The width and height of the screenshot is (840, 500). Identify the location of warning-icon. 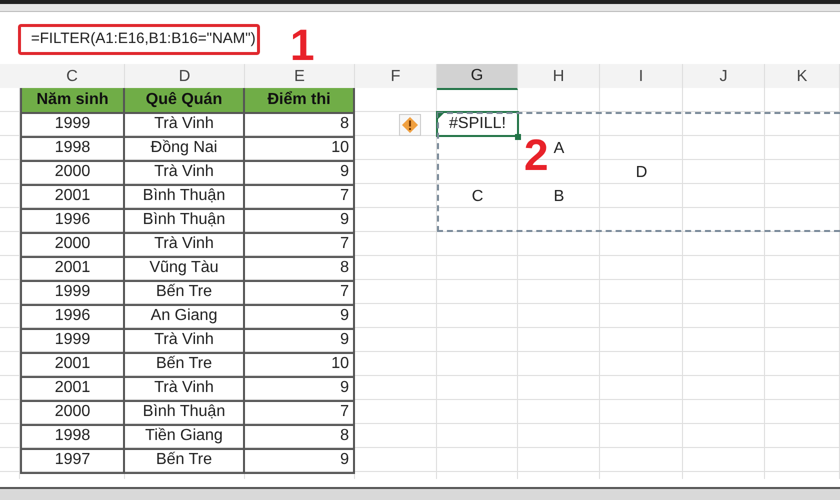
(410, 125).